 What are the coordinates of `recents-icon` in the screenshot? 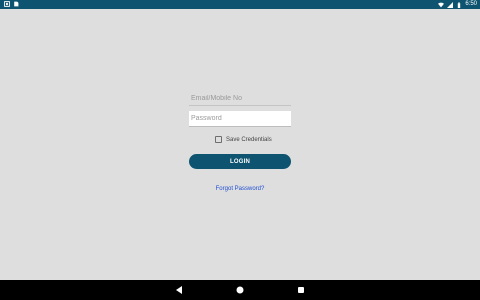 It's located at (301, 290).